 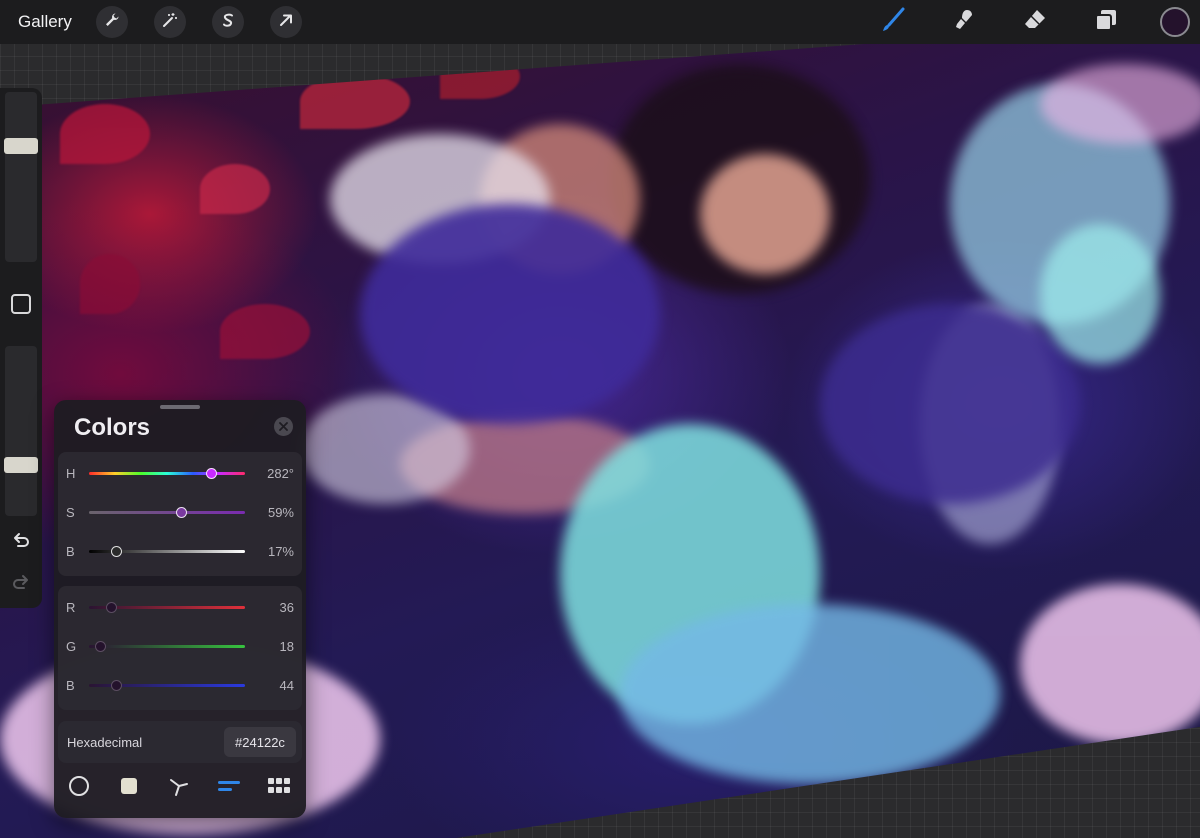 What do you see at coordinates (260, 742) in the screenshot?
I see `hex-input: #24122c` at bounding box center [260, 742].